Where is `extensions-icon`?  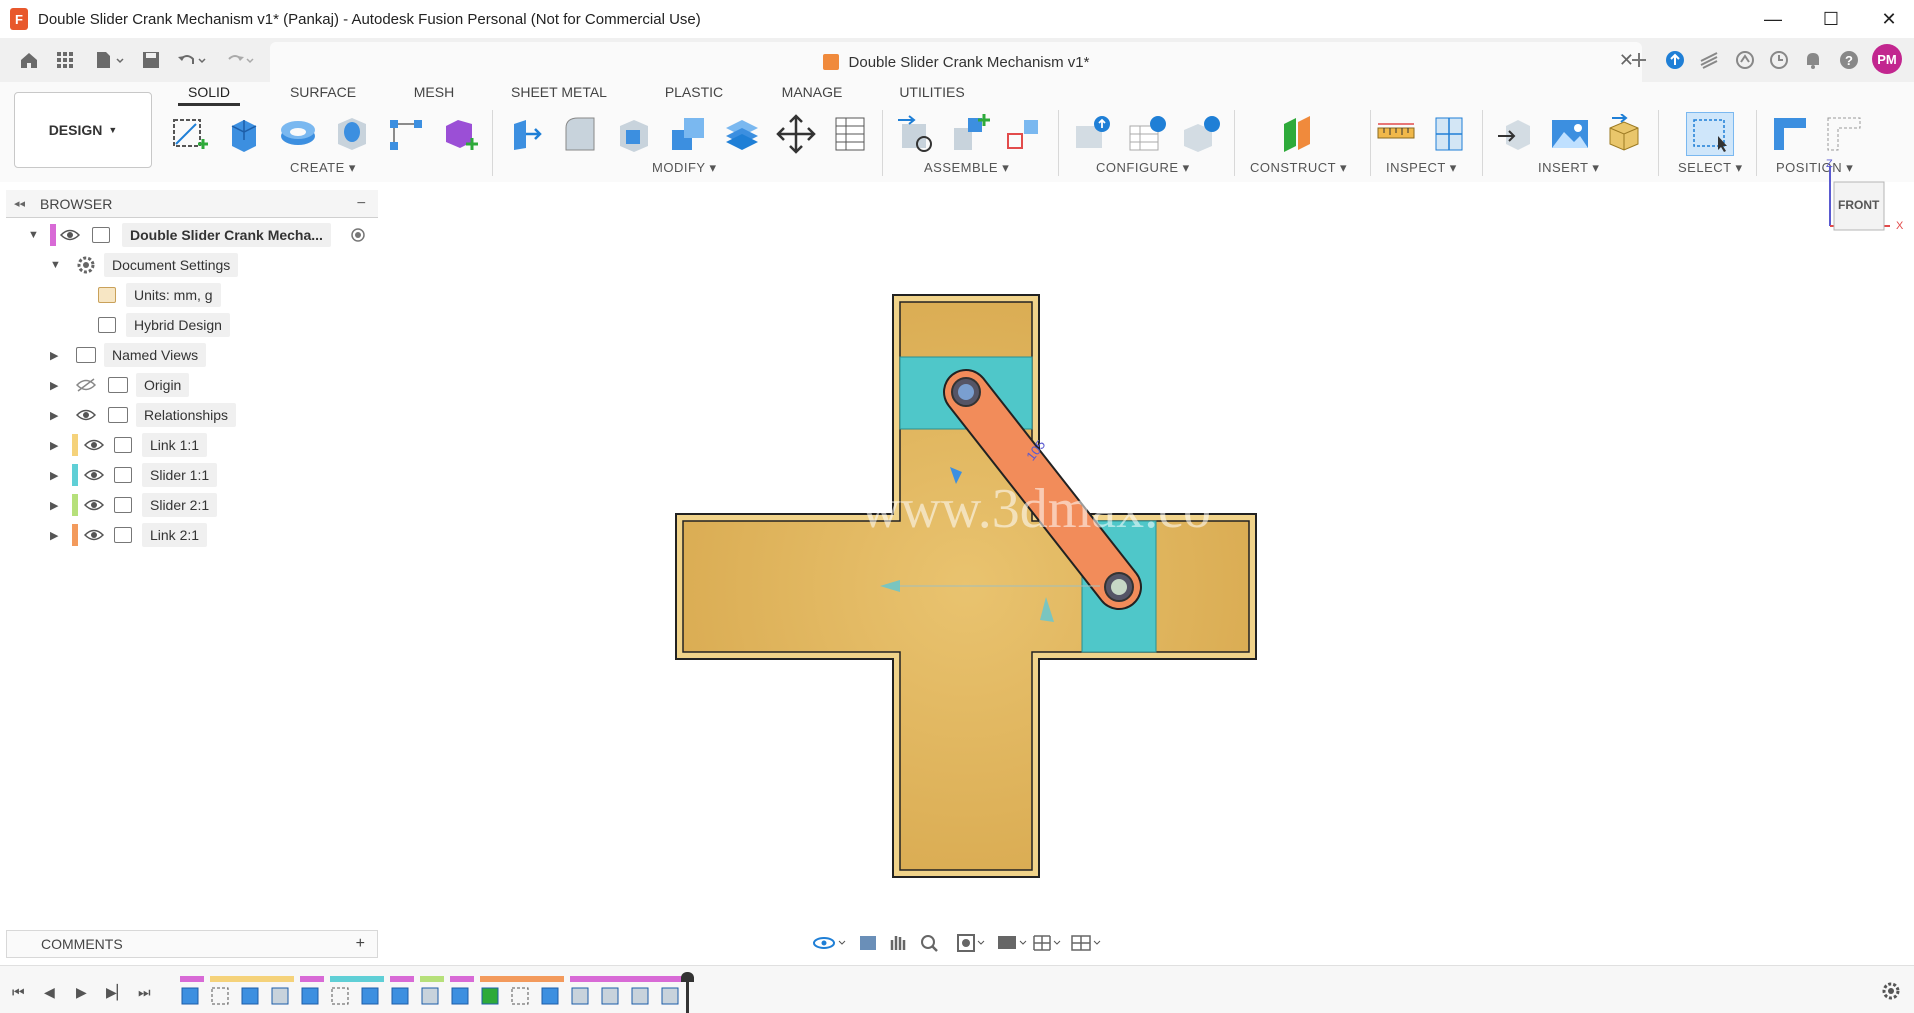 extensions-icon is located at coordinates (1709, 60).